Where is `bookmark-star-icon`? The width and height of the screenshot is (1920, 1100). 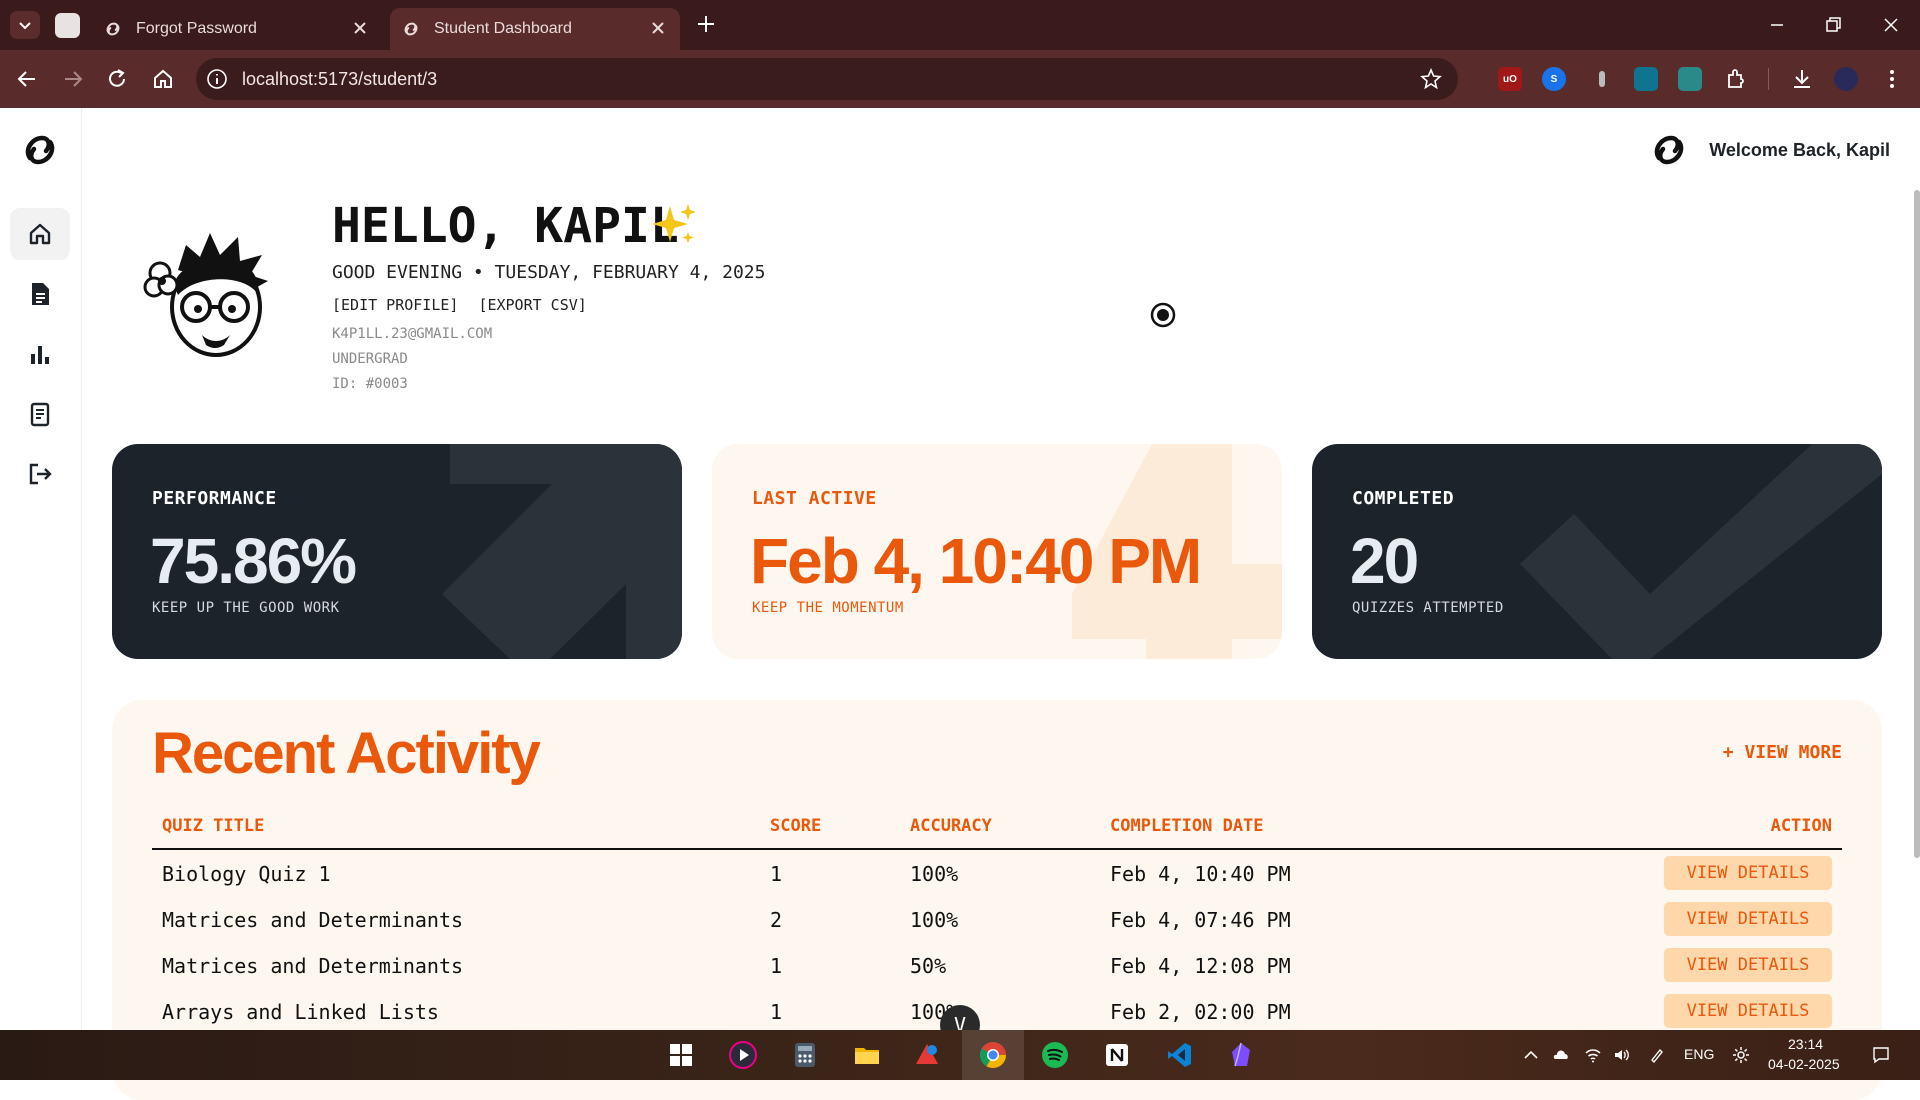 bookmark-star-icon is located at coordinates (1431, 79).